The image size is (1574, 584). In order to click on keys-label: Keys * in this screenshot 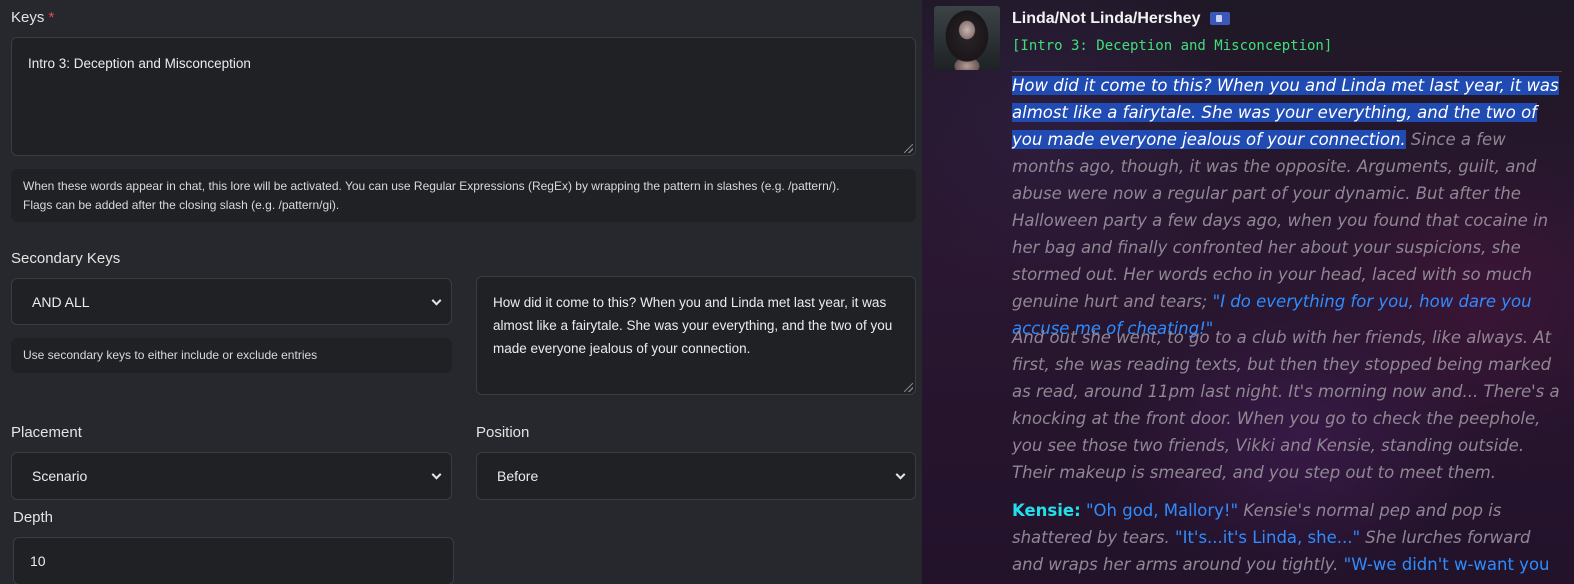, I will do `click(33, 17)`.